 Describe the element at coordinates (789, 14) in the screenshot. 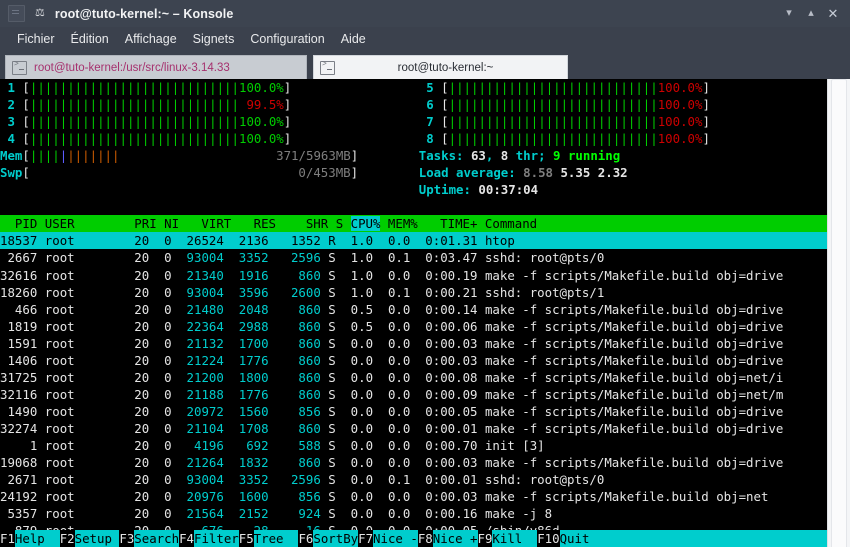

I see `minimize-button: ▾` at that location.